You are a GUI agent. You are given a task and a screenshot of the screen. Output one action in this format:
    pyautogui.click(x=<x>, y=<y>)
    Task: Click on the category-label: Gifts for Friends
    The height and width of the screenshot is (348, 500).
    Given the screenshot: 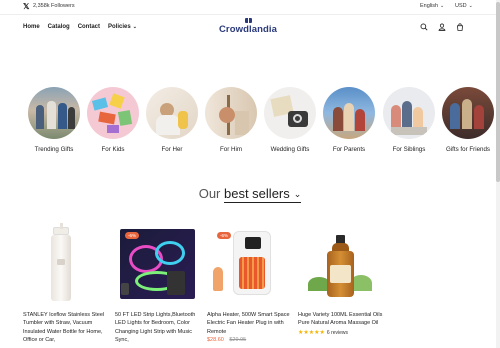 What is the action you would take?
    pyautogui.click(x=467, y=149)
    